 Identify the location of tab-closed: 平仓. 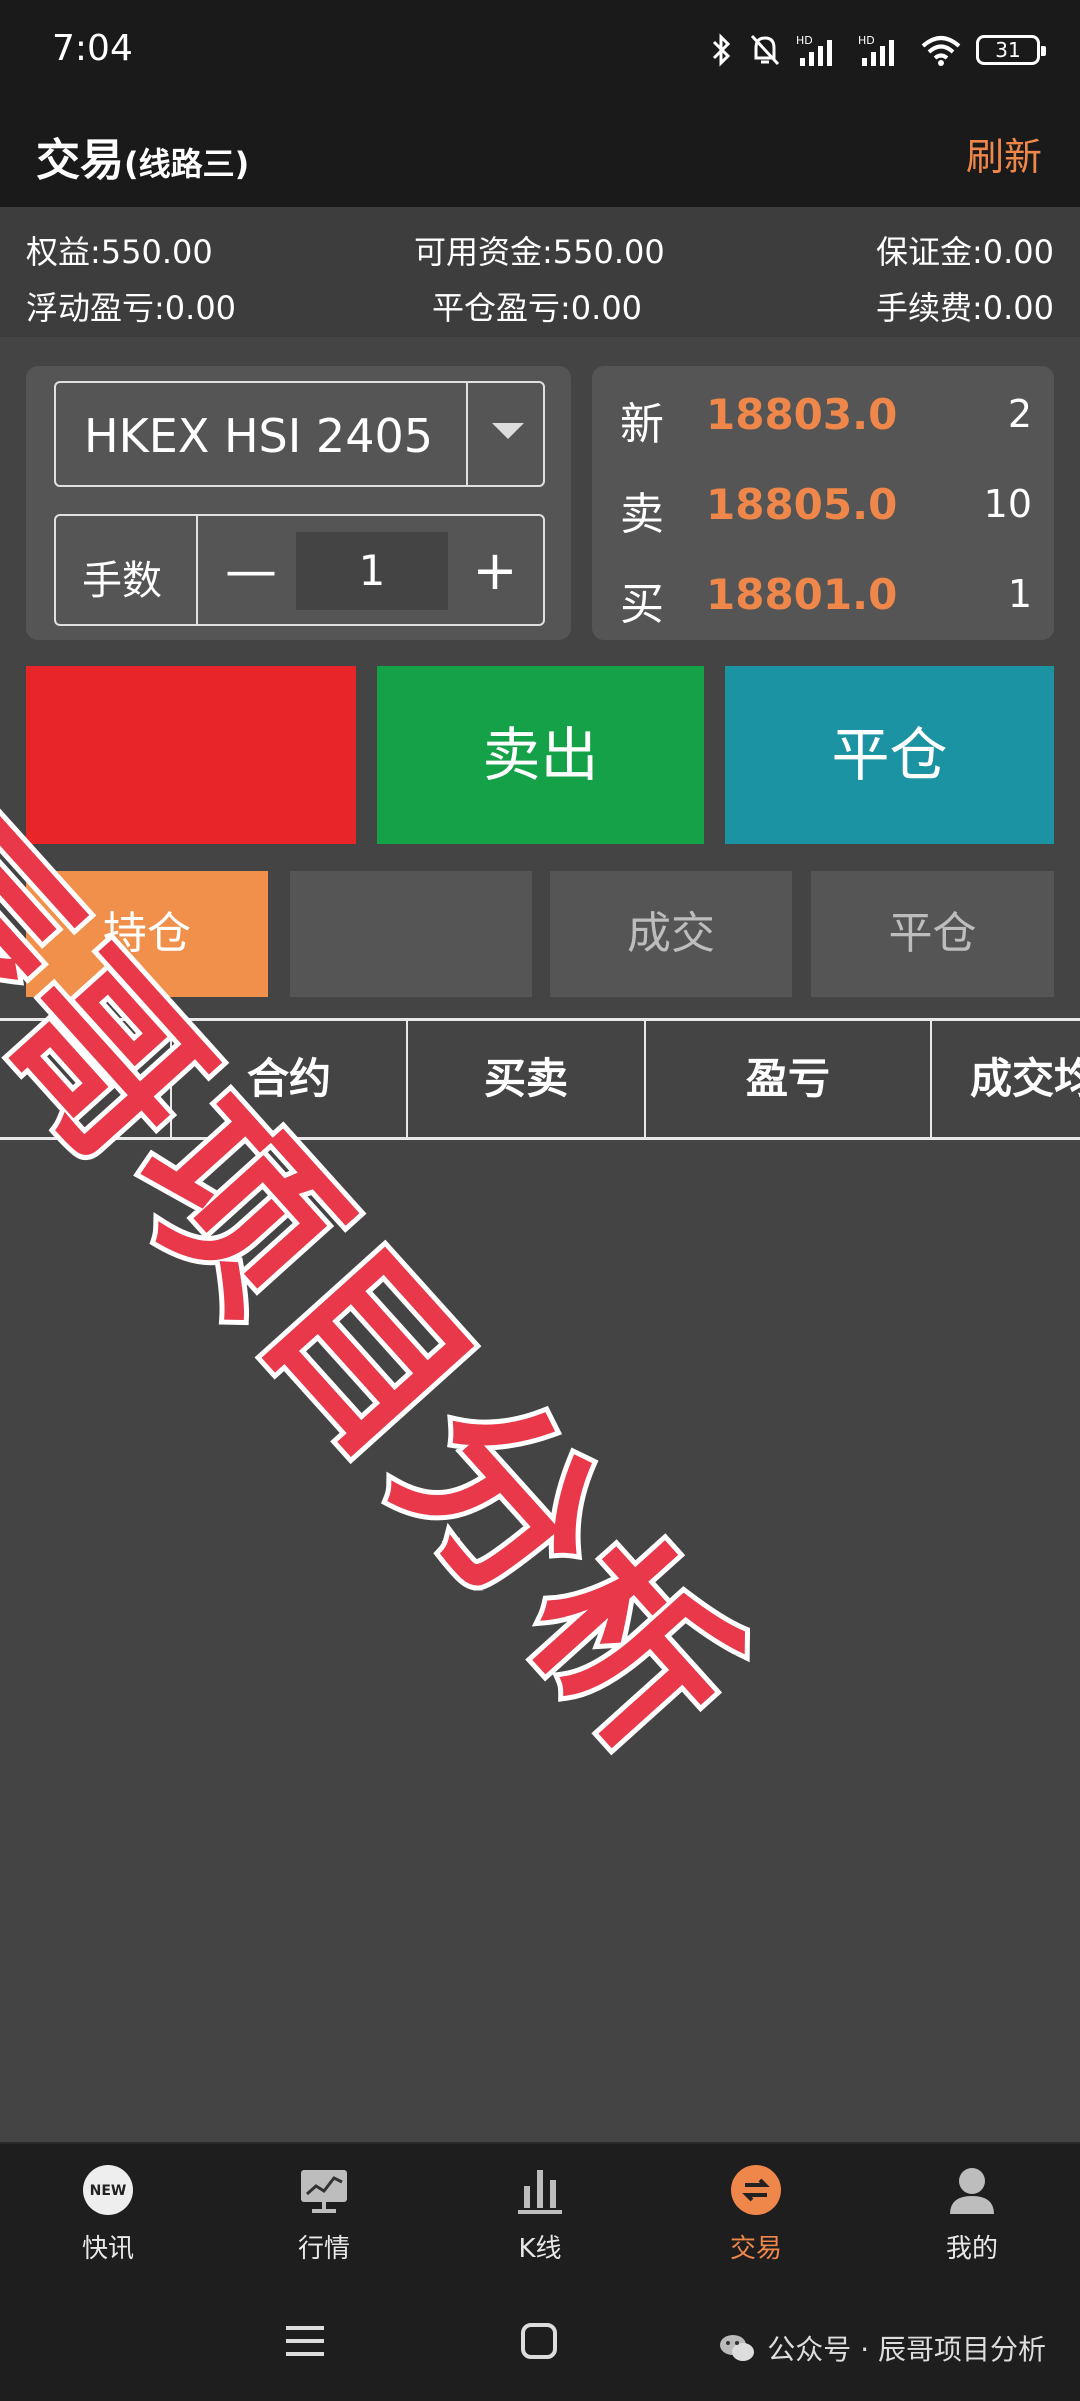
(932, 934).